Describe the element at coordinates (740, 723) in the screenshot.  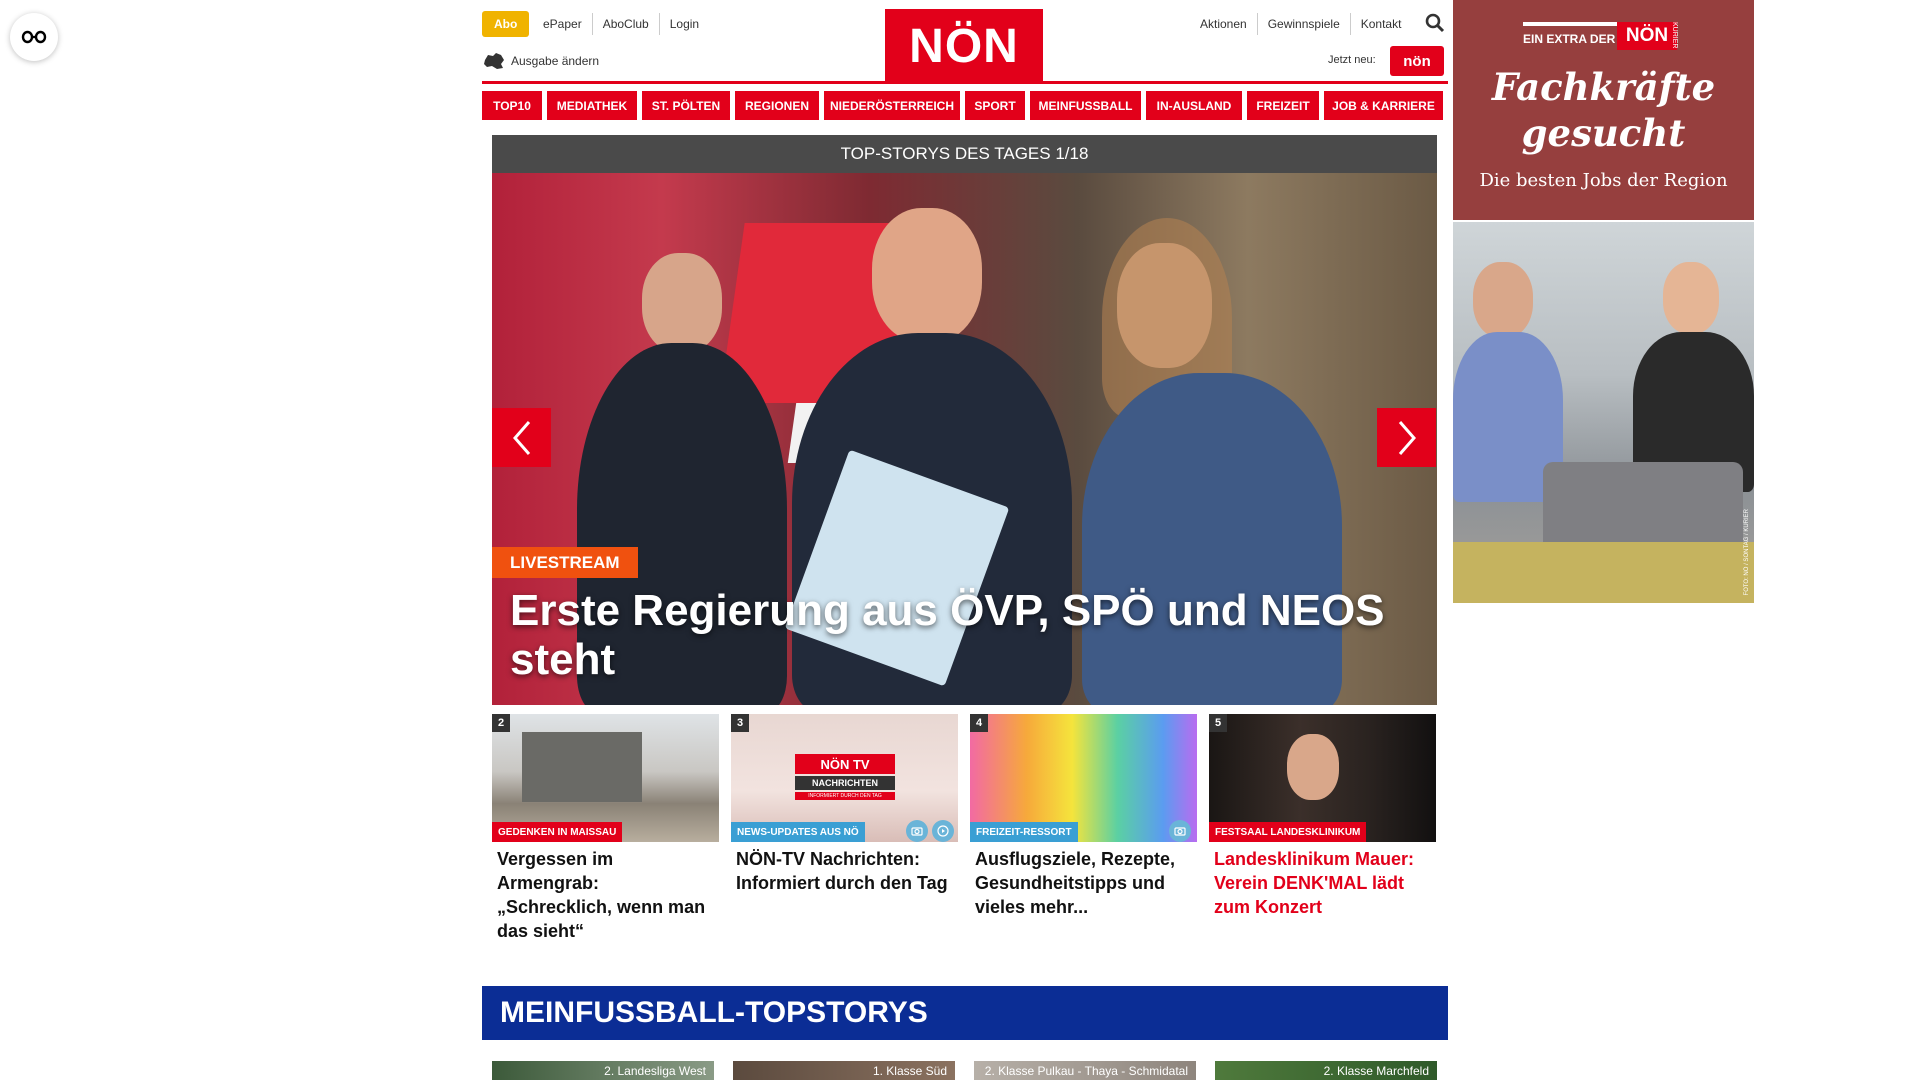
I see `story-number: 3` at that location.